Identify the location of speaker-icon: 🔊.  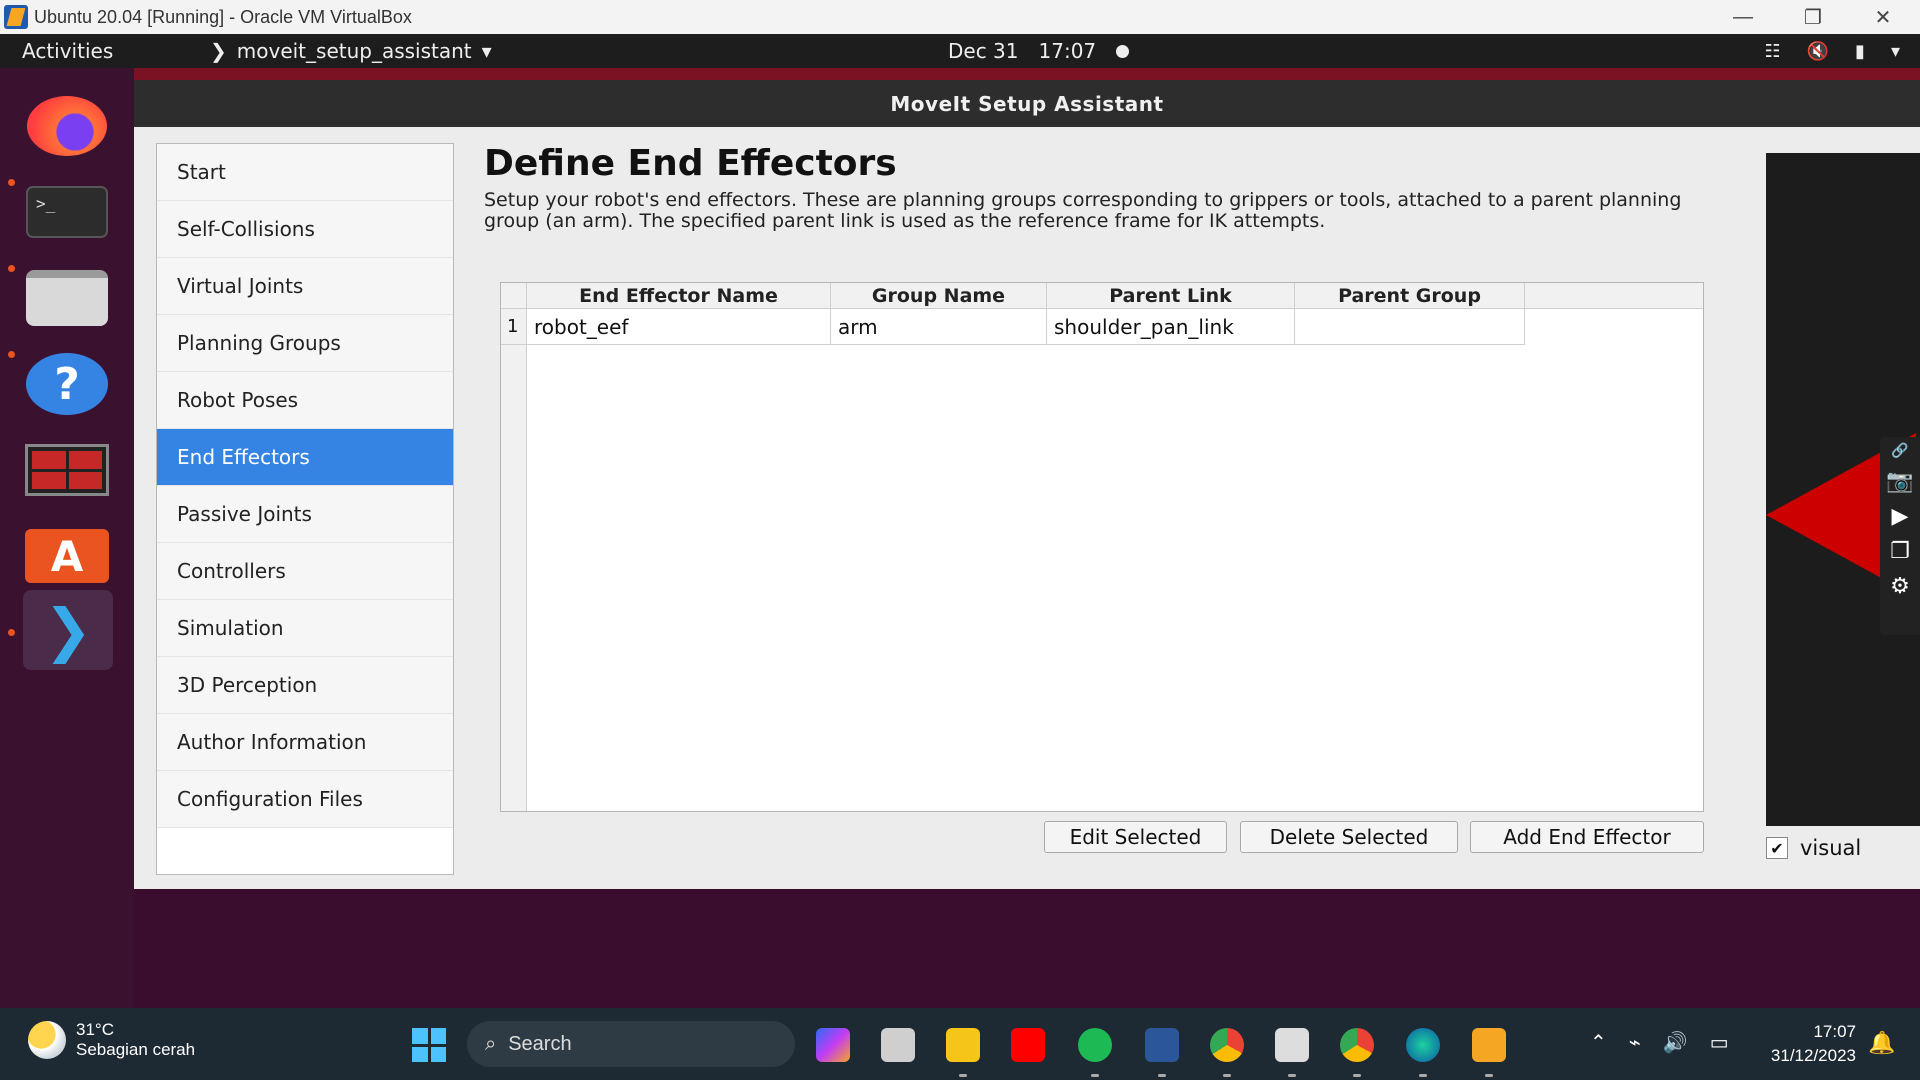
(1675, 1042).